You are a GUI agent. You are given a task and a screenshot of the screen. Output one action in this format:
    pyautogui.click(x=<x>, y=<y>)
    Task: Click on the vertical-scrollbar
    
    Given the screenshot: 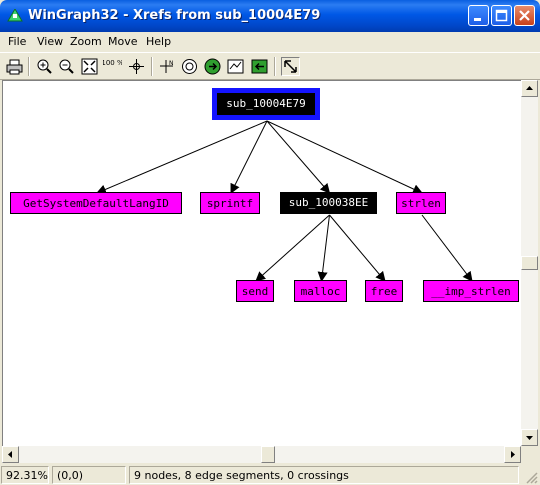 What is the action you would take?
    pyautogui.click(x=529, y=263)
    